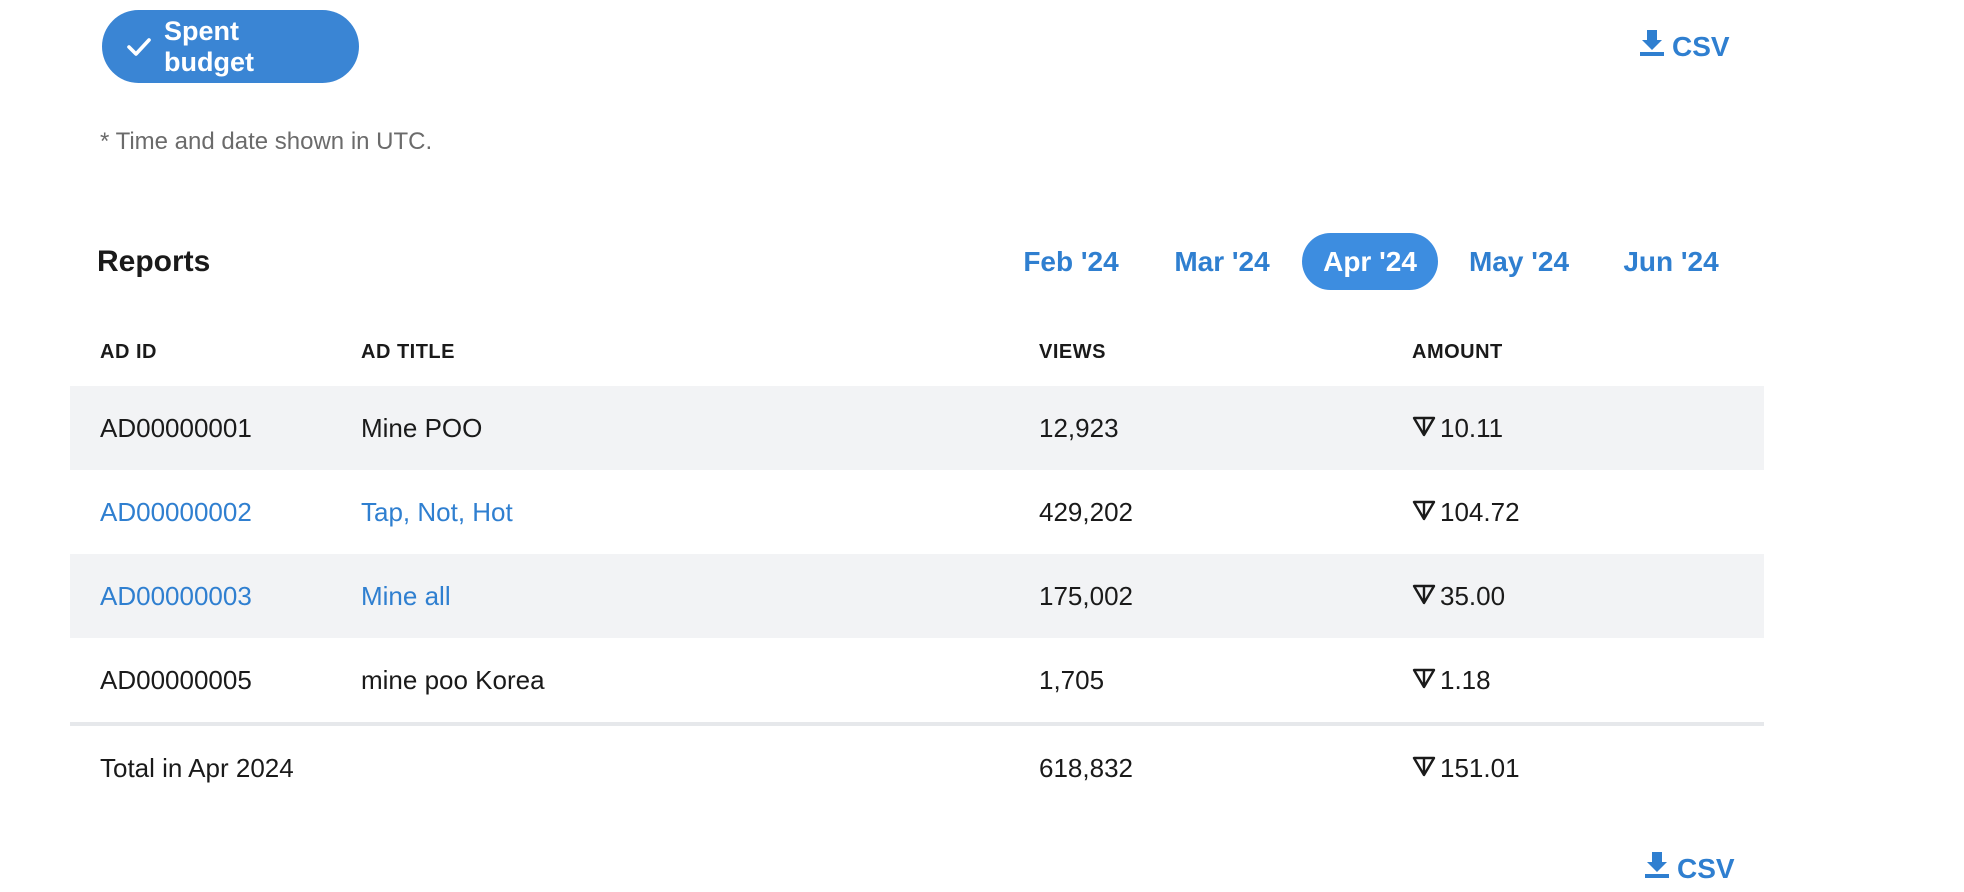 This screenshot has height=892, width=1964. I want to click on csv-download-top: CSV, so click(1684, 46).